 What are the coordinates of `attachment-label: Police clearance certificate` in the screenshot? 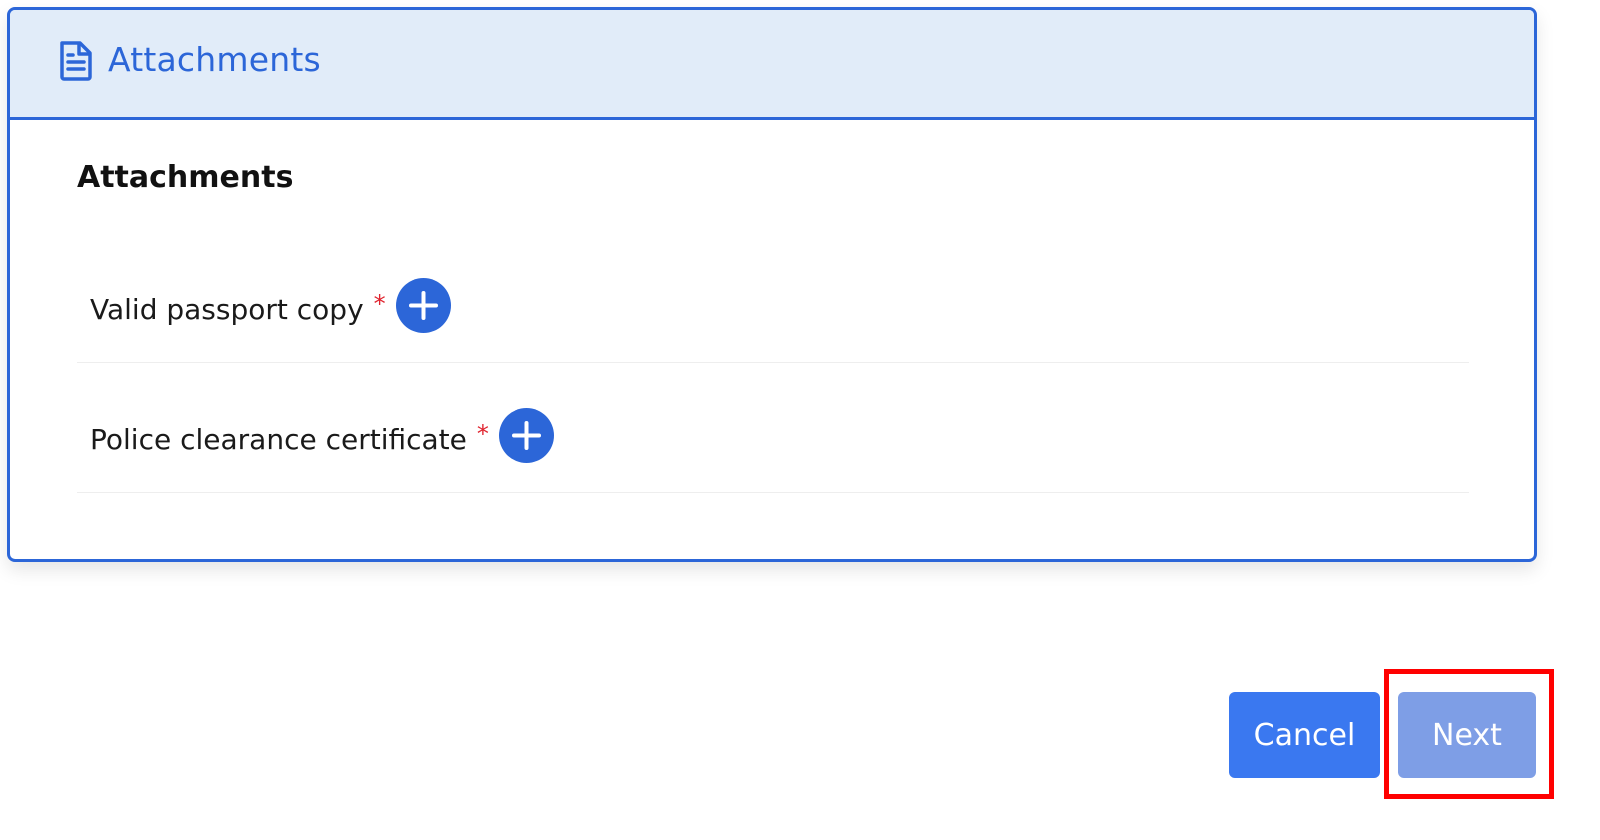 It's located at (278, 439).